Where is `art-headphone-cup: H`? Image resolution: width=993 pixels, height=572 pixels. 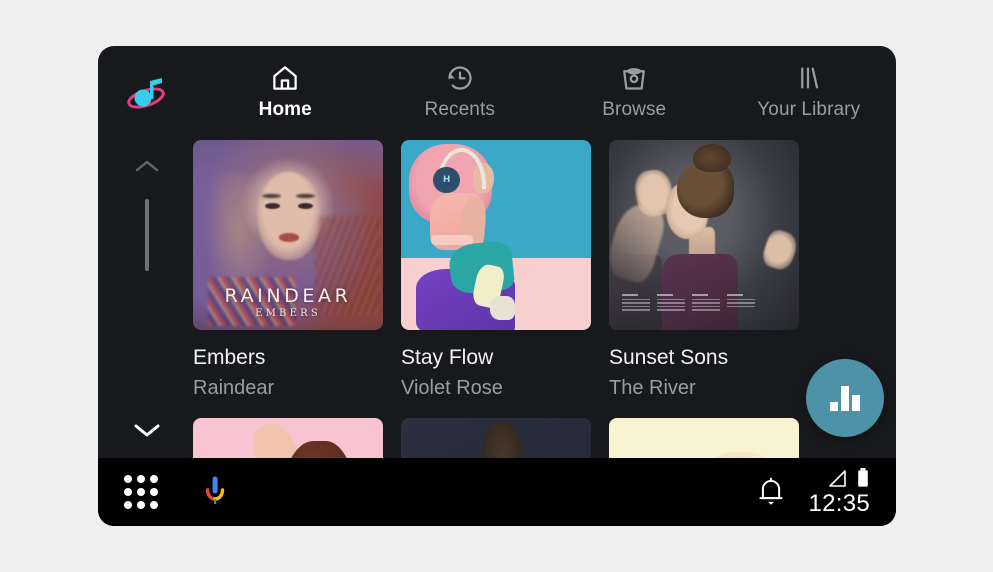
art-headphone-cup: H is located at coordinates (446, 180).